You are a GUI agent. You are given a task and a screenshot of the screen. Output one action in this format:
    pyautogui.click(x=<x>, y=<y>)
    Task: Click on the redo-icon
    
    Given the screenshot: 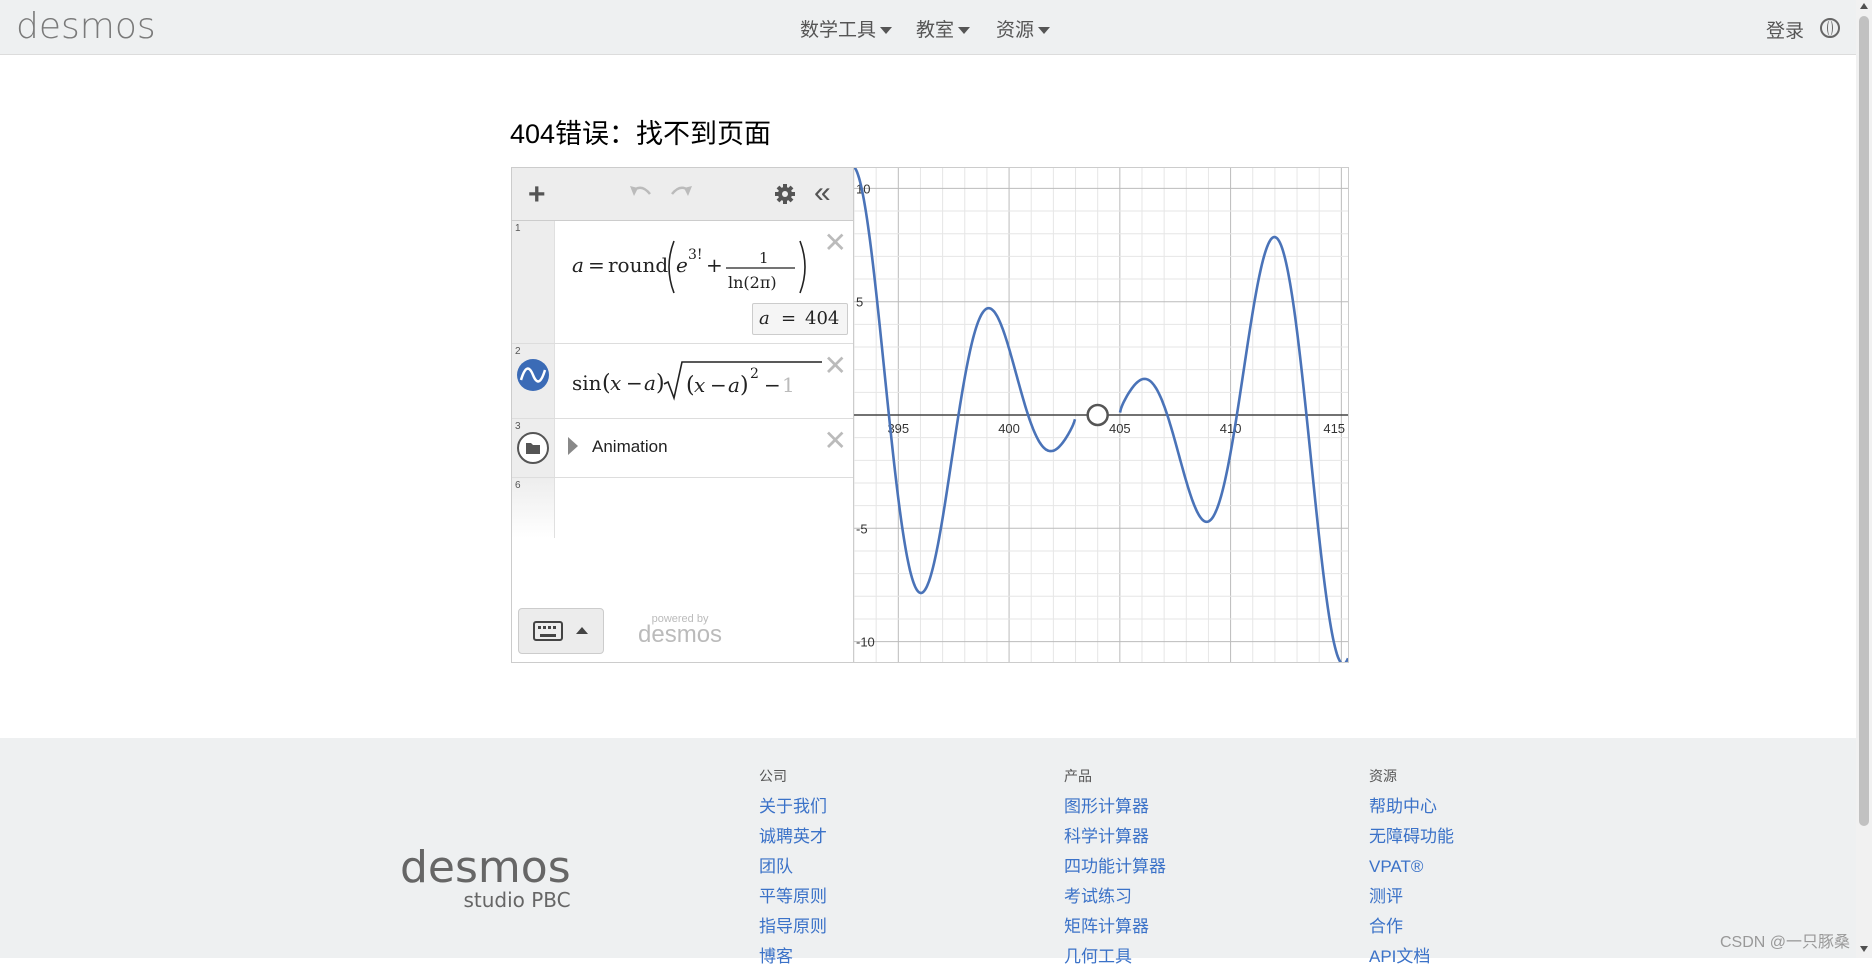 What is the action you would take?
    pyautogui.click(x=681, y=194)
    